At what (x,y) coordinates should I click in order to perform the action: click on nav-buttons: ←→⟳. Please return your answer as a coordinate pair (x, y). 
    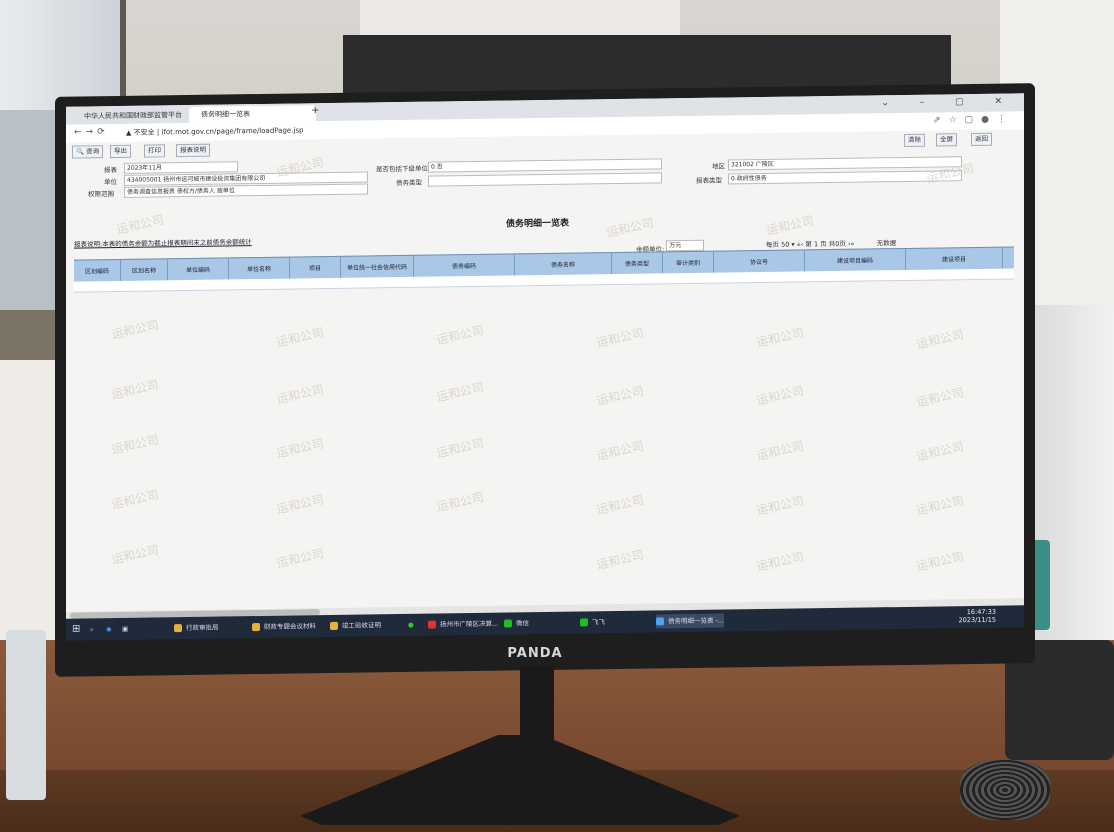
    Looking at the image, I should click on (91, 132).